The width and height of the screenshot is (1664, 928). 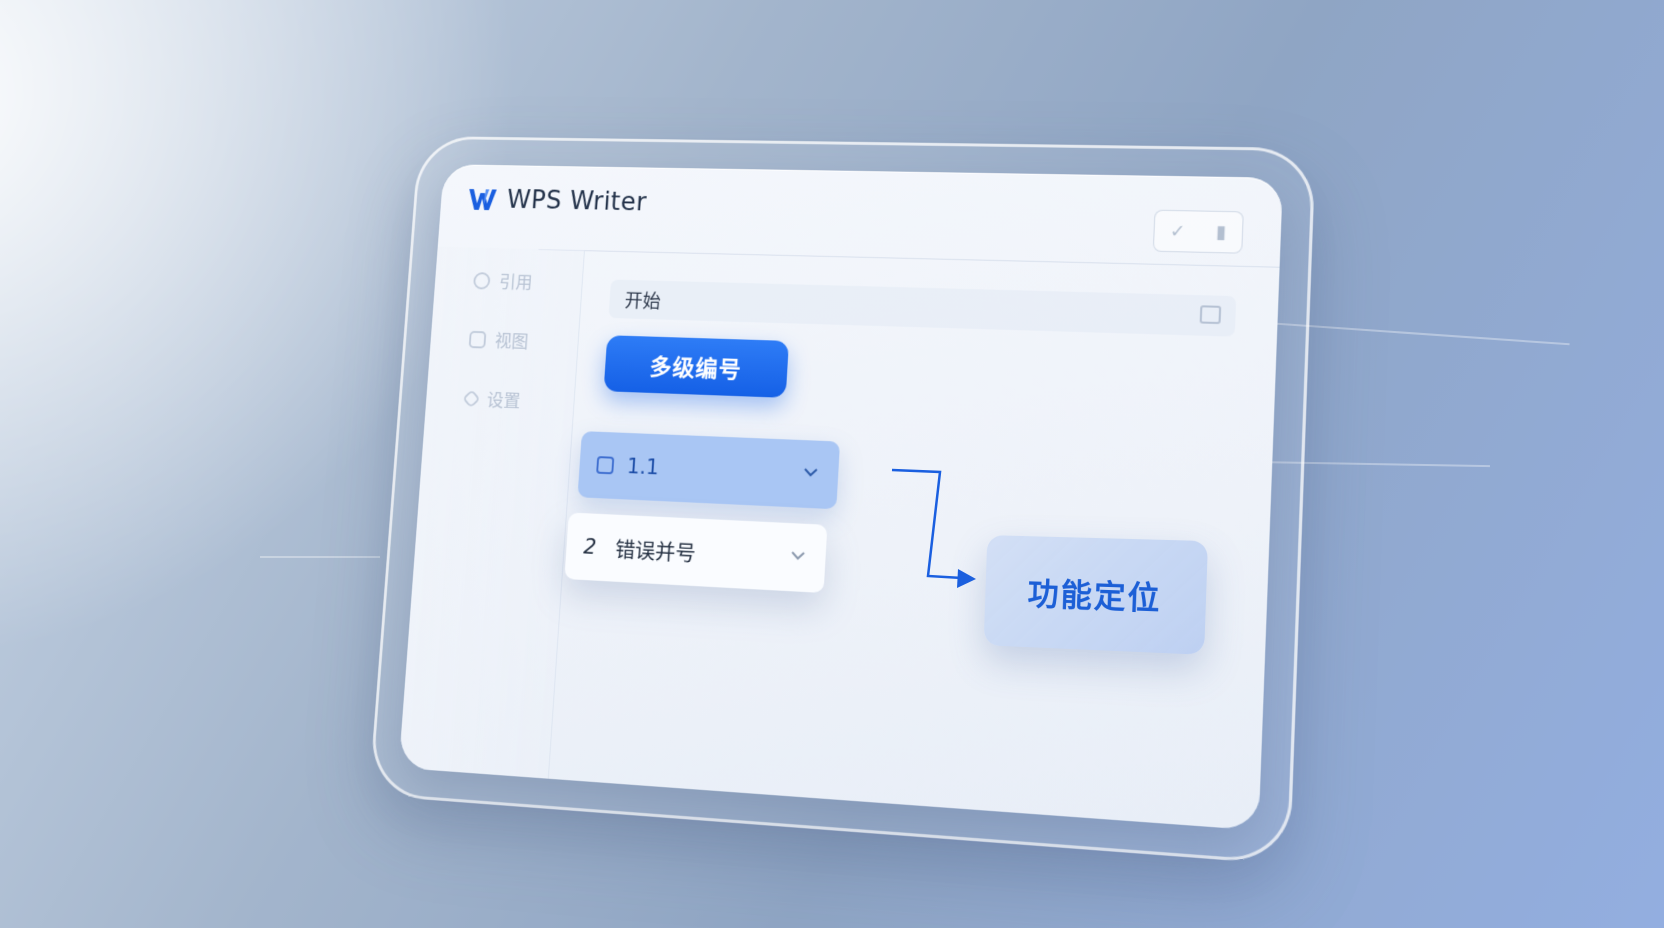 What do you see at coordinates (642, 466) in the screenshot?
I see `select-value: 1.1` at bounding box center [642, 466].